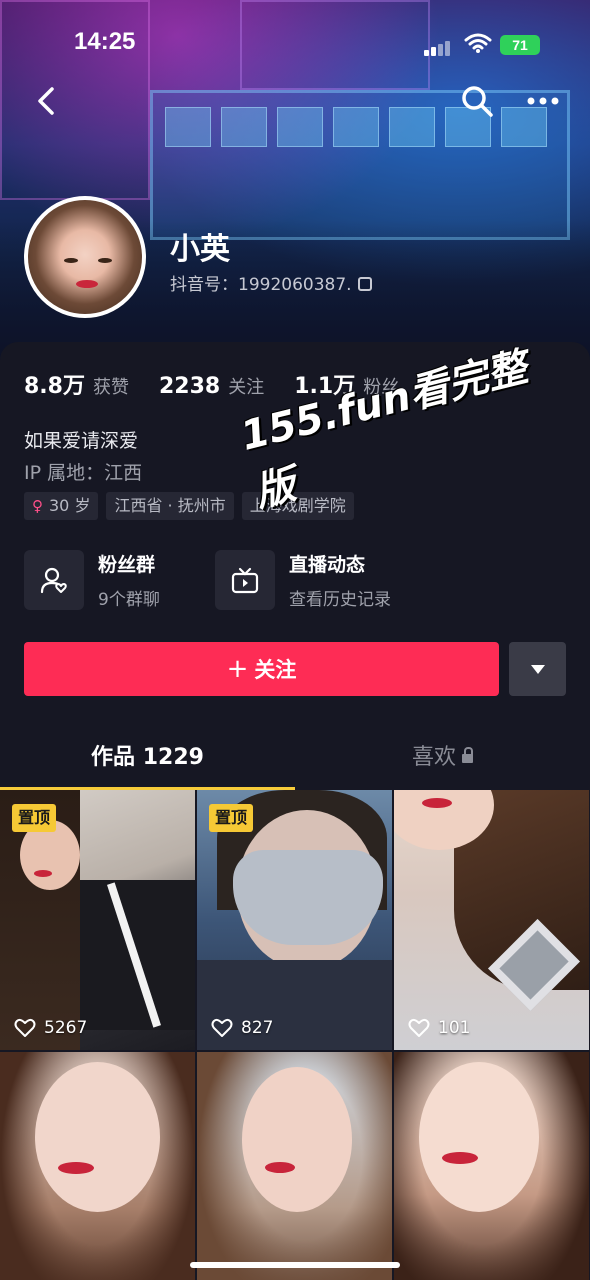  What do you see at coordinates (54, 580) in the screenshot?
I see `fan-group-icon` at bounding box center [54, 580].